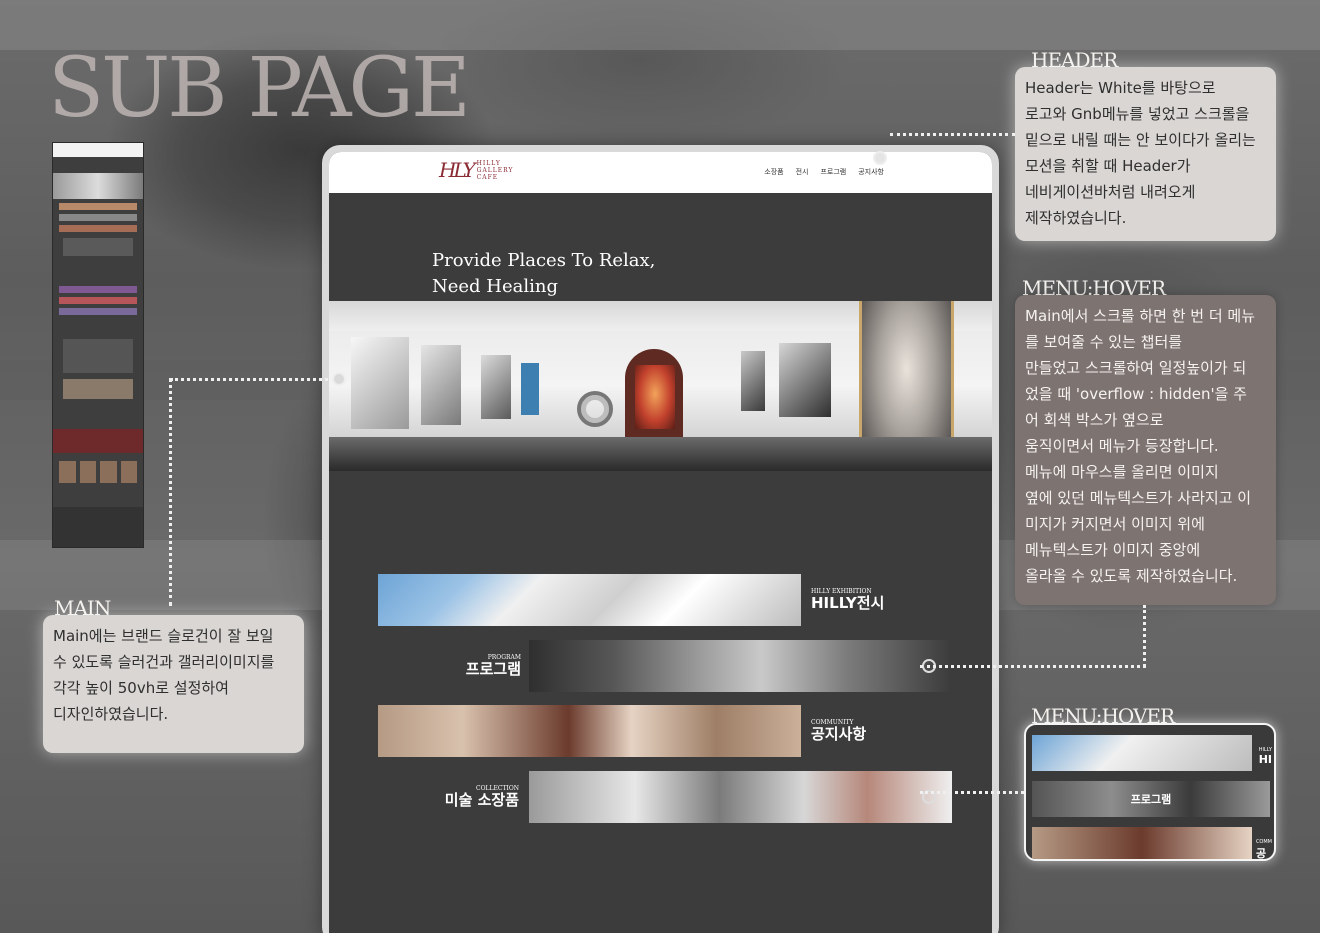 This screenshot has width=1320, height=933. I want to click on menu-label-kr: HILLY전시, so click(848, 603).